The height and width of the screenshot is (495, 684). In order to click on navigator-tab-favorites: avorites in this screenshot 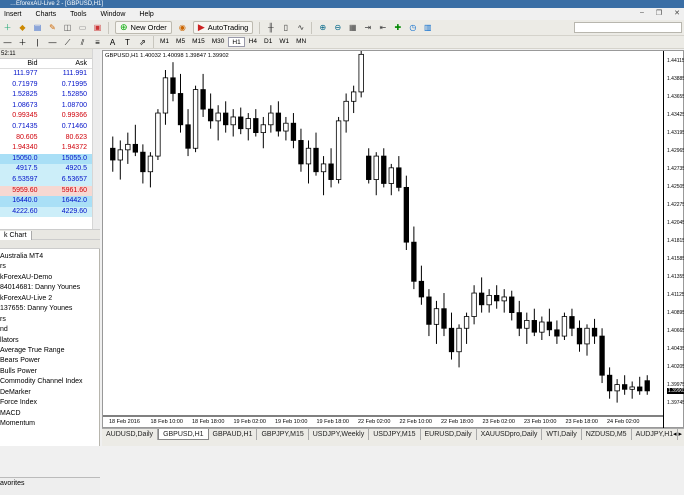, I will do `click(50, 486)`.